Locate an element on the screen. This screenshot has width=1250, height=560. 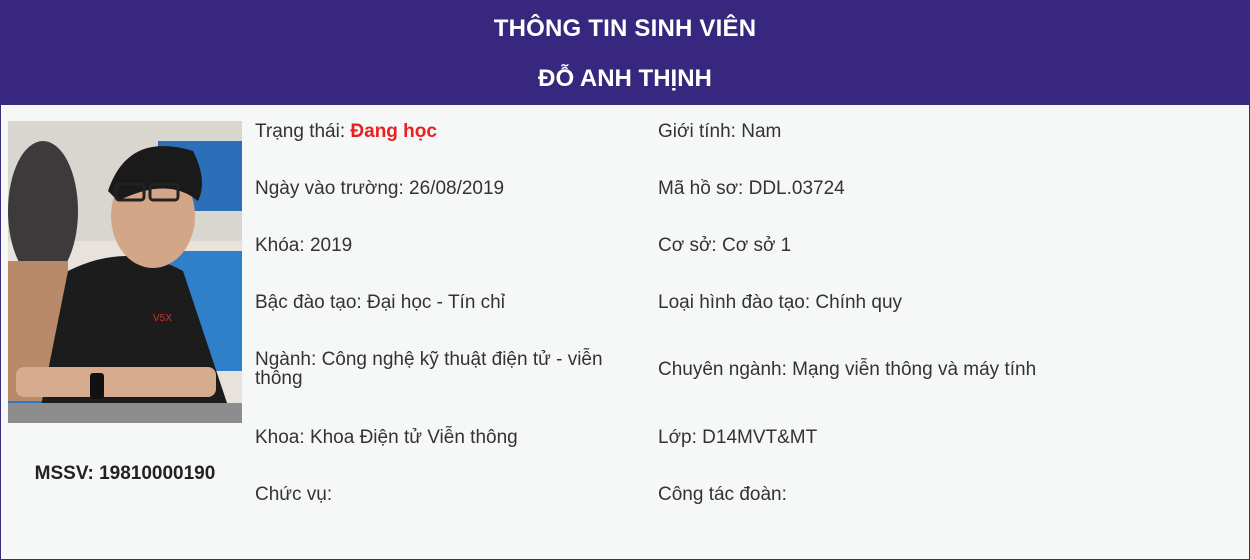
field-specialty-label: Chuyên ngành: is located at coordinates (722, 369).